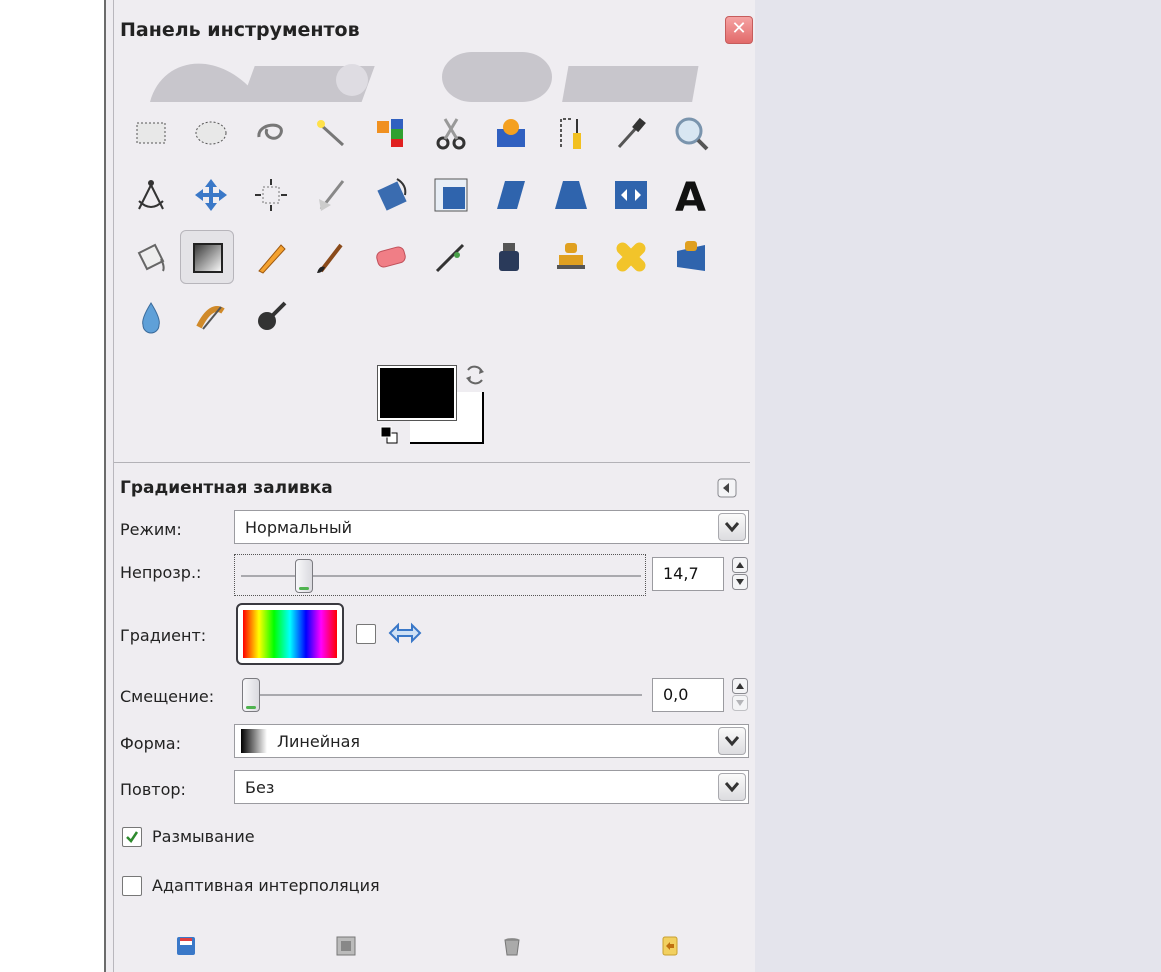 The width and height of the screenshot is (1161, 972). Describe the element at coordinates (151, 257) in the screenshot. I see `bucket-fill-icon` at that location.